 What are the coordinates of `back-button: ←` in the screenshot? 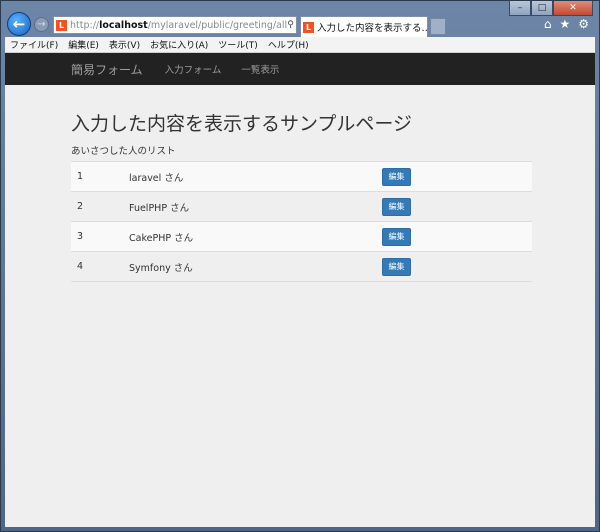 It's located at (19, 24).